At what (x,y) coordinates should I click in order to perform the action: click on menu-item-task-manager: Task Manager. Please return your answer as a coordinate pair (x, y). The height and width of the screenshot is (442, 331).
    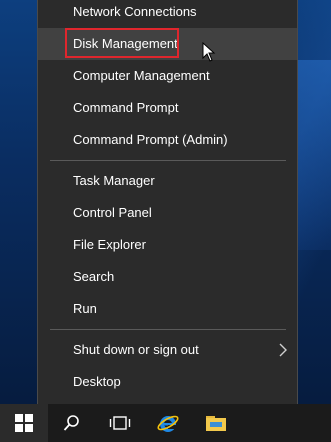
    Looking at the image, I should click on (167, 181).